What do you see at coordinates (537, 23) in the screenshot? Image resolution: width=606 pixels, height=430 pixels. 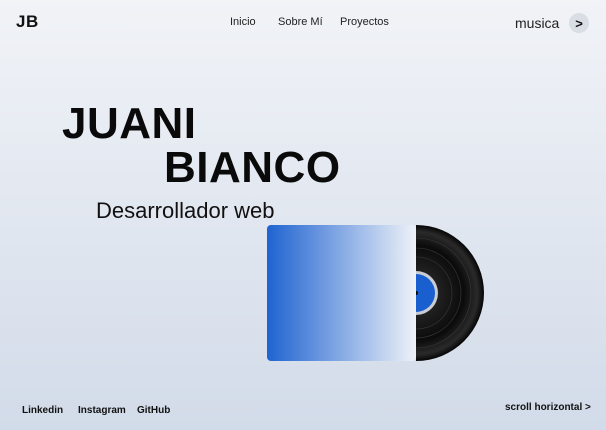 I see `music-label: musica` at bounding box center [537, 23].